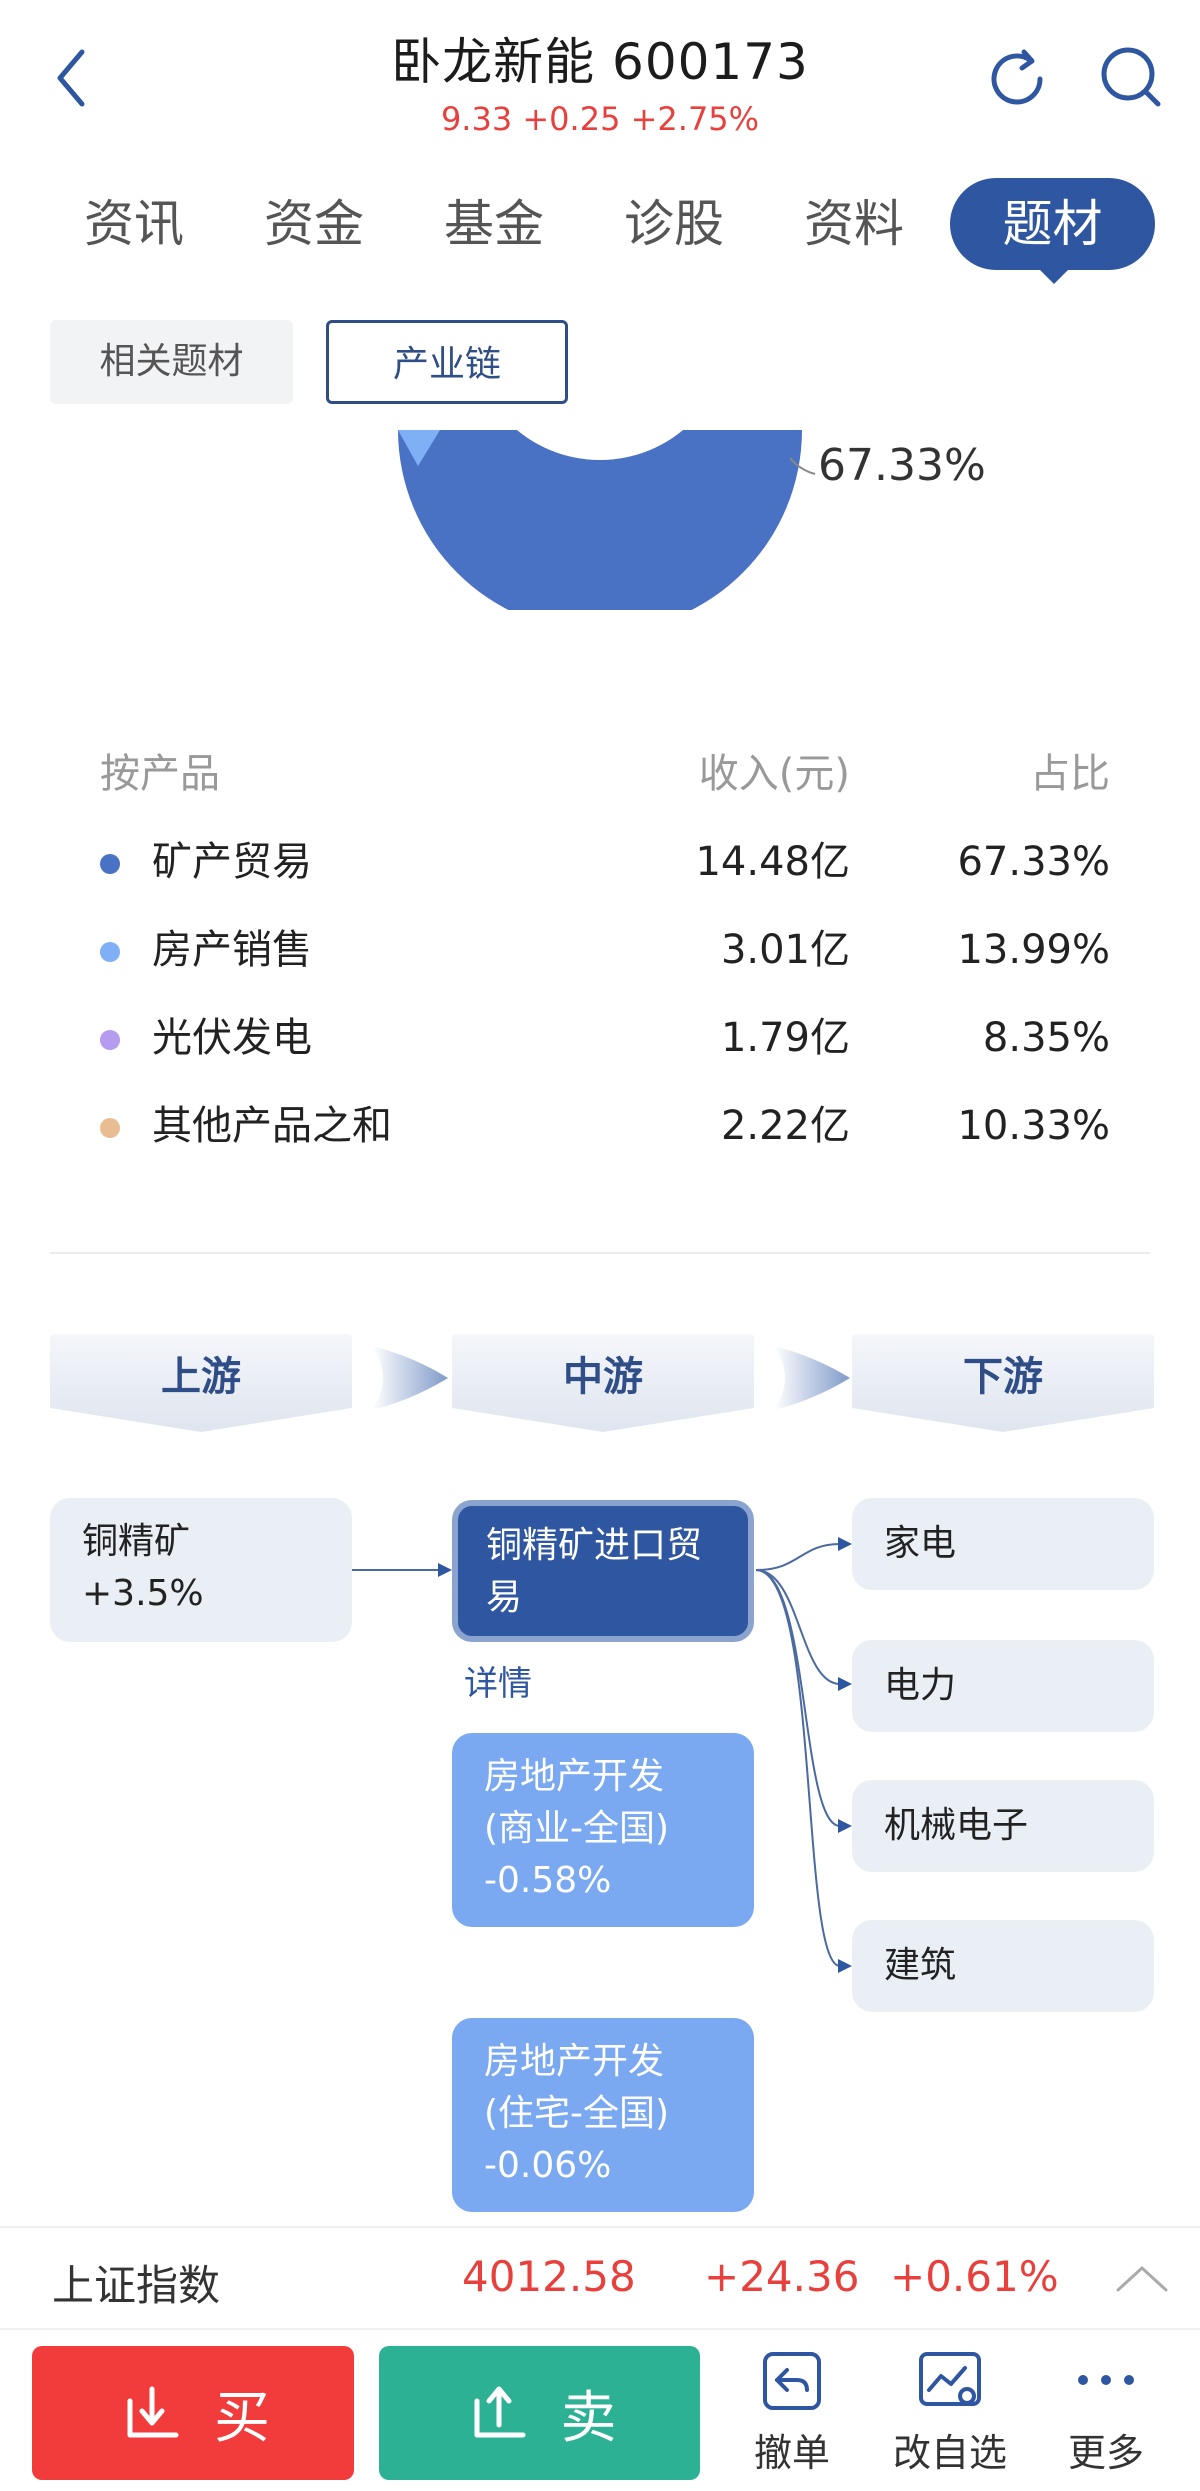 The width and height of the screenshot is (1200, 2491). Describe the element at coordinates (950, 2379) in the screenshot. I see `edit-watchlist-icon` at that location.